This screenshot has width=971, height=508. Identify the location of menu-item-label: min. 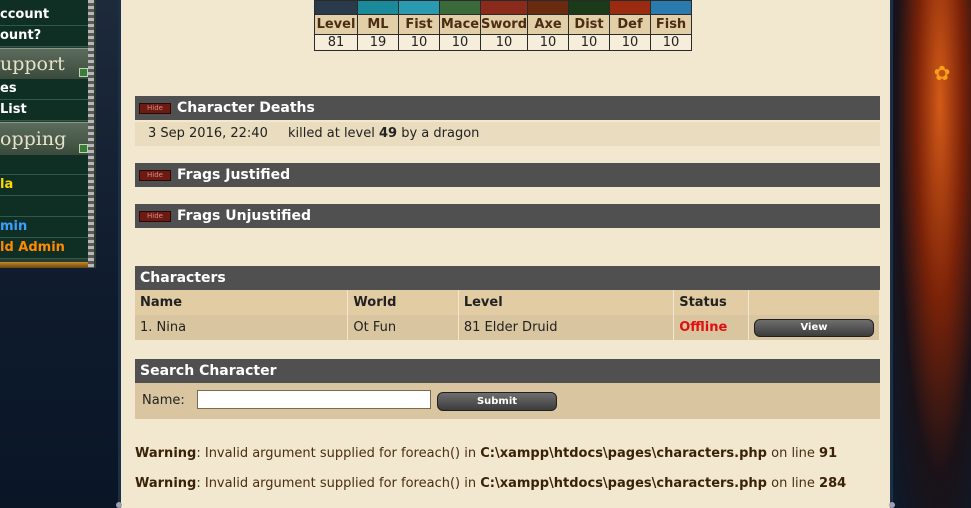
(14, 226).